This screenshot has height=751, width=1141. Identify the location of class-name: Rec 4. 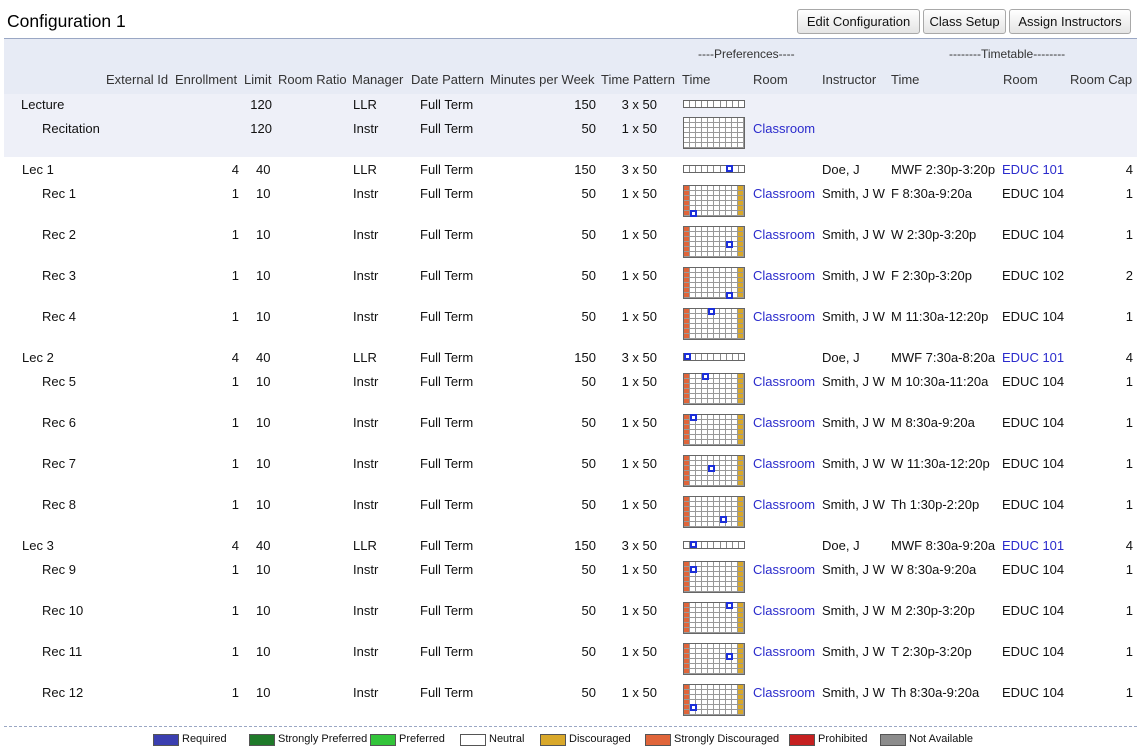
(59, 316).